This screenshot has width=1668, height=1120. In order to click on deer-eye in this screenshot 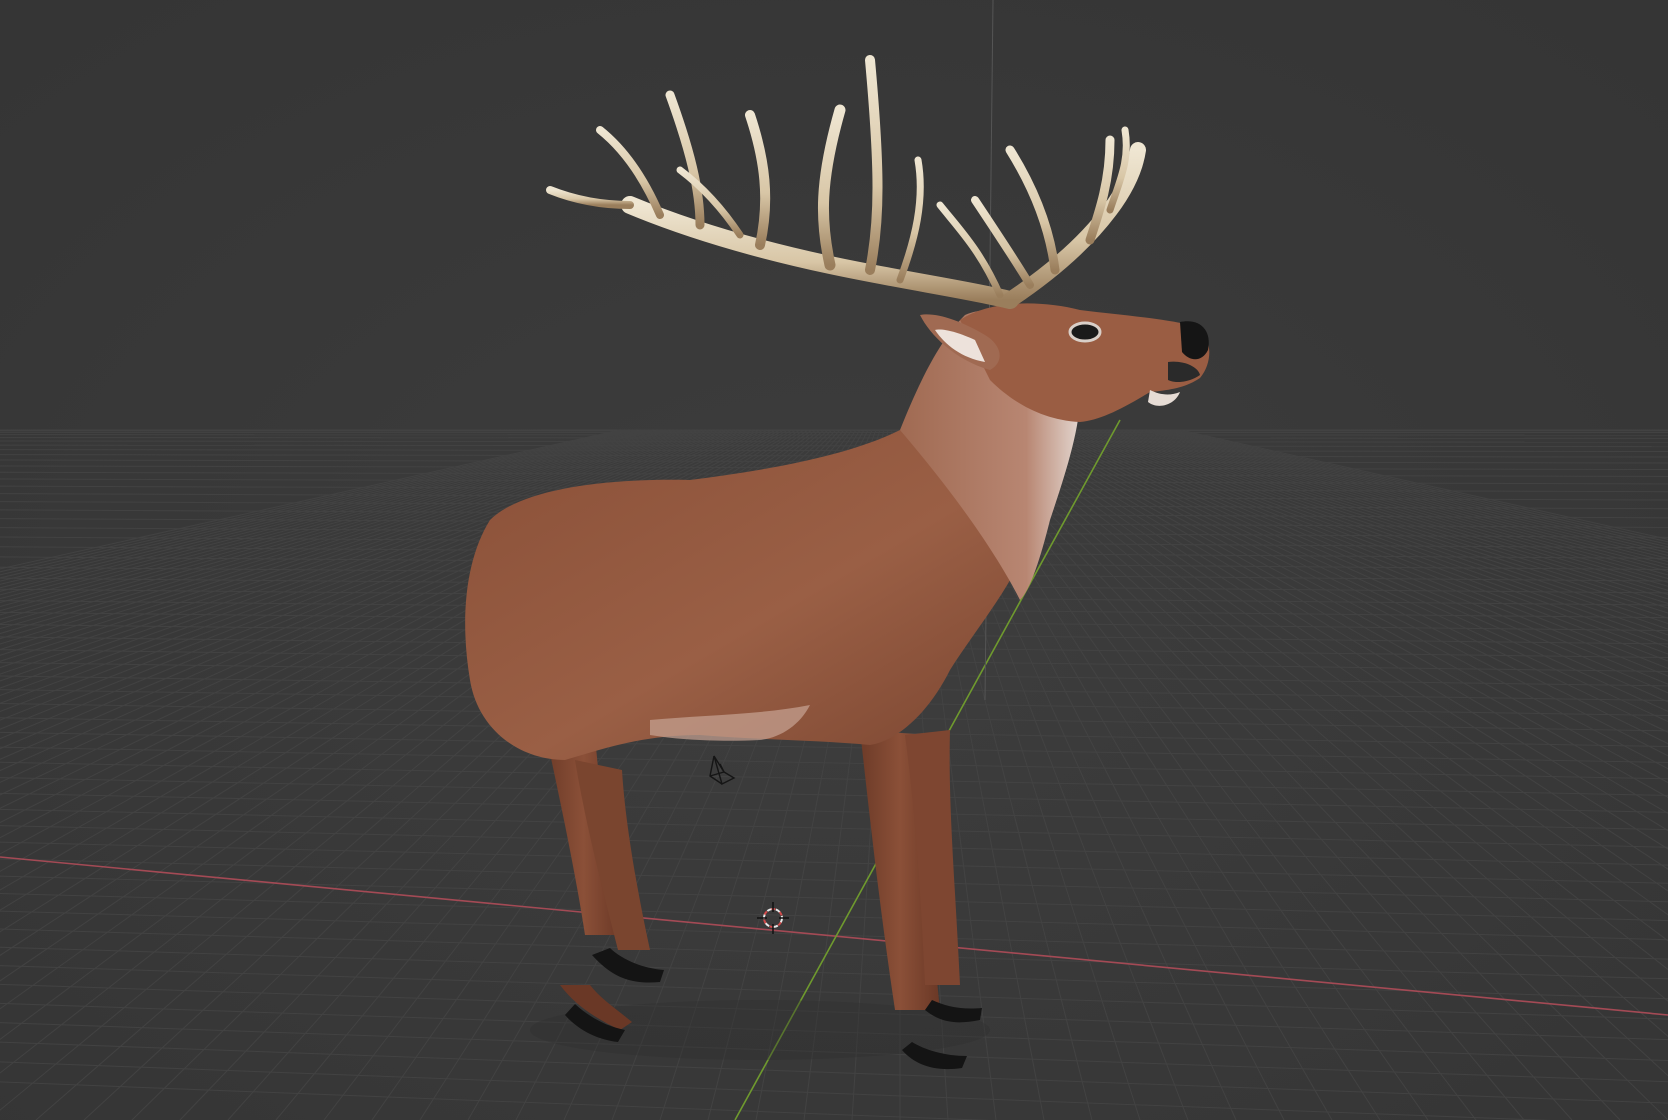, I will do `click(1085, 332)`.